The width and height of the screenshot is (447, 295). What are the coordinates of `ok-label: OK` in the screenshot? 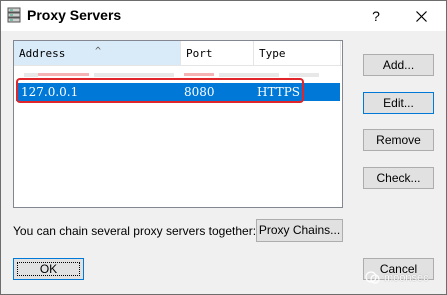 It's located at (48, 269).